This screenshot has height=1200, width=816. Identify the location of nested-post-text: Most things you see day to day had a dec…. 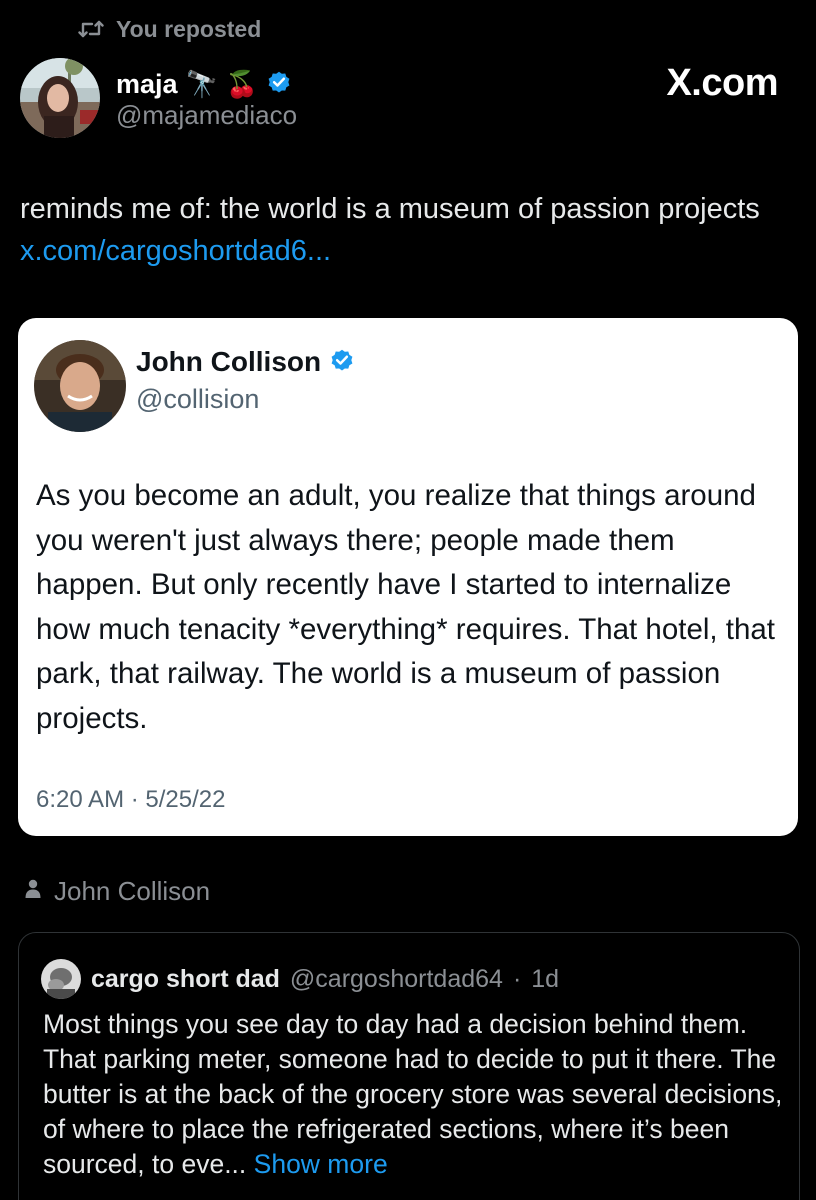
(413, 1094).